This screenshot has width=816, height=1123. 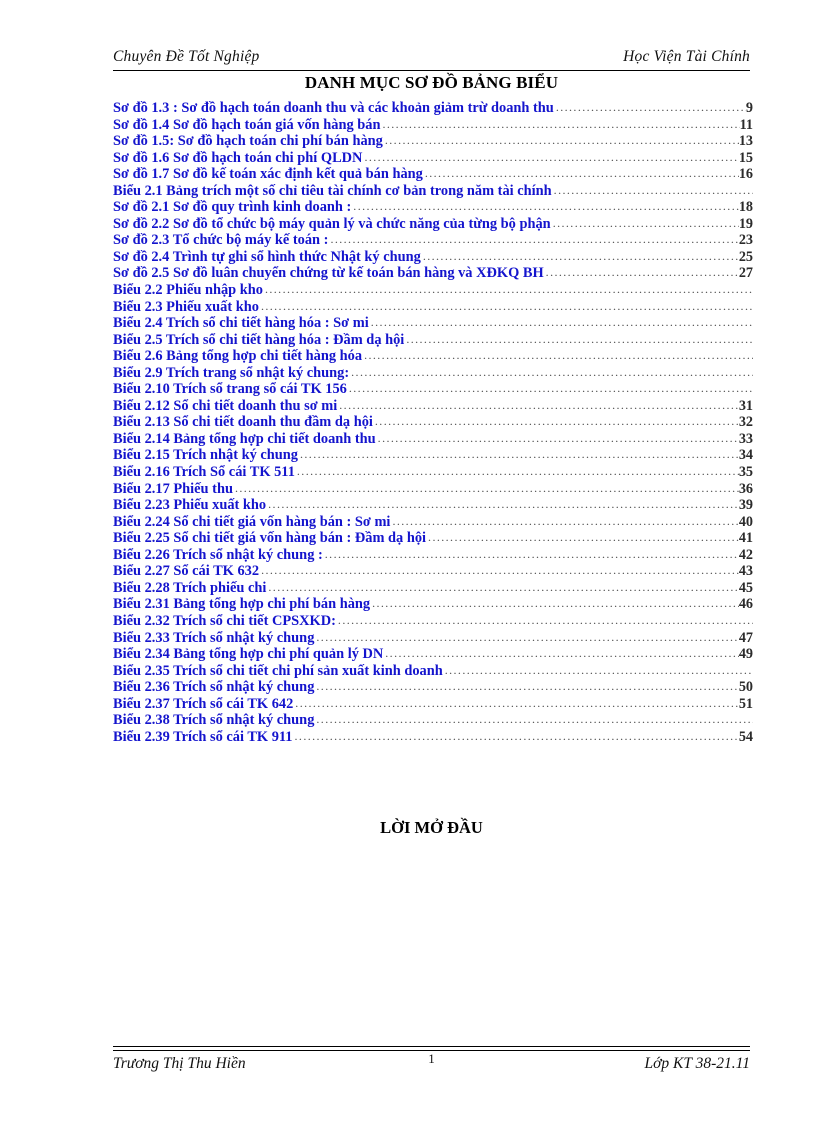 I want to click on toc-entry: Biểu 2.23 Phiếu xuất kho 39, so click(x=433, y=505).